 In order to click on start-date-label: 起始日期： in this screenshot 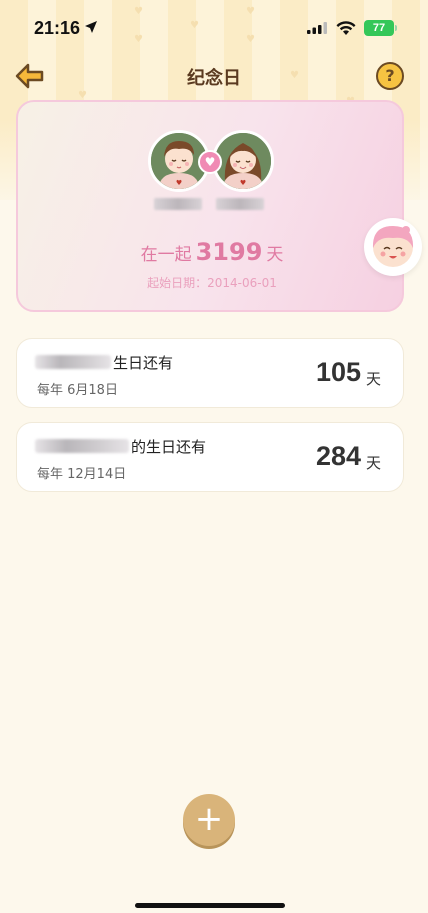, I will do `click(177, 283)`.